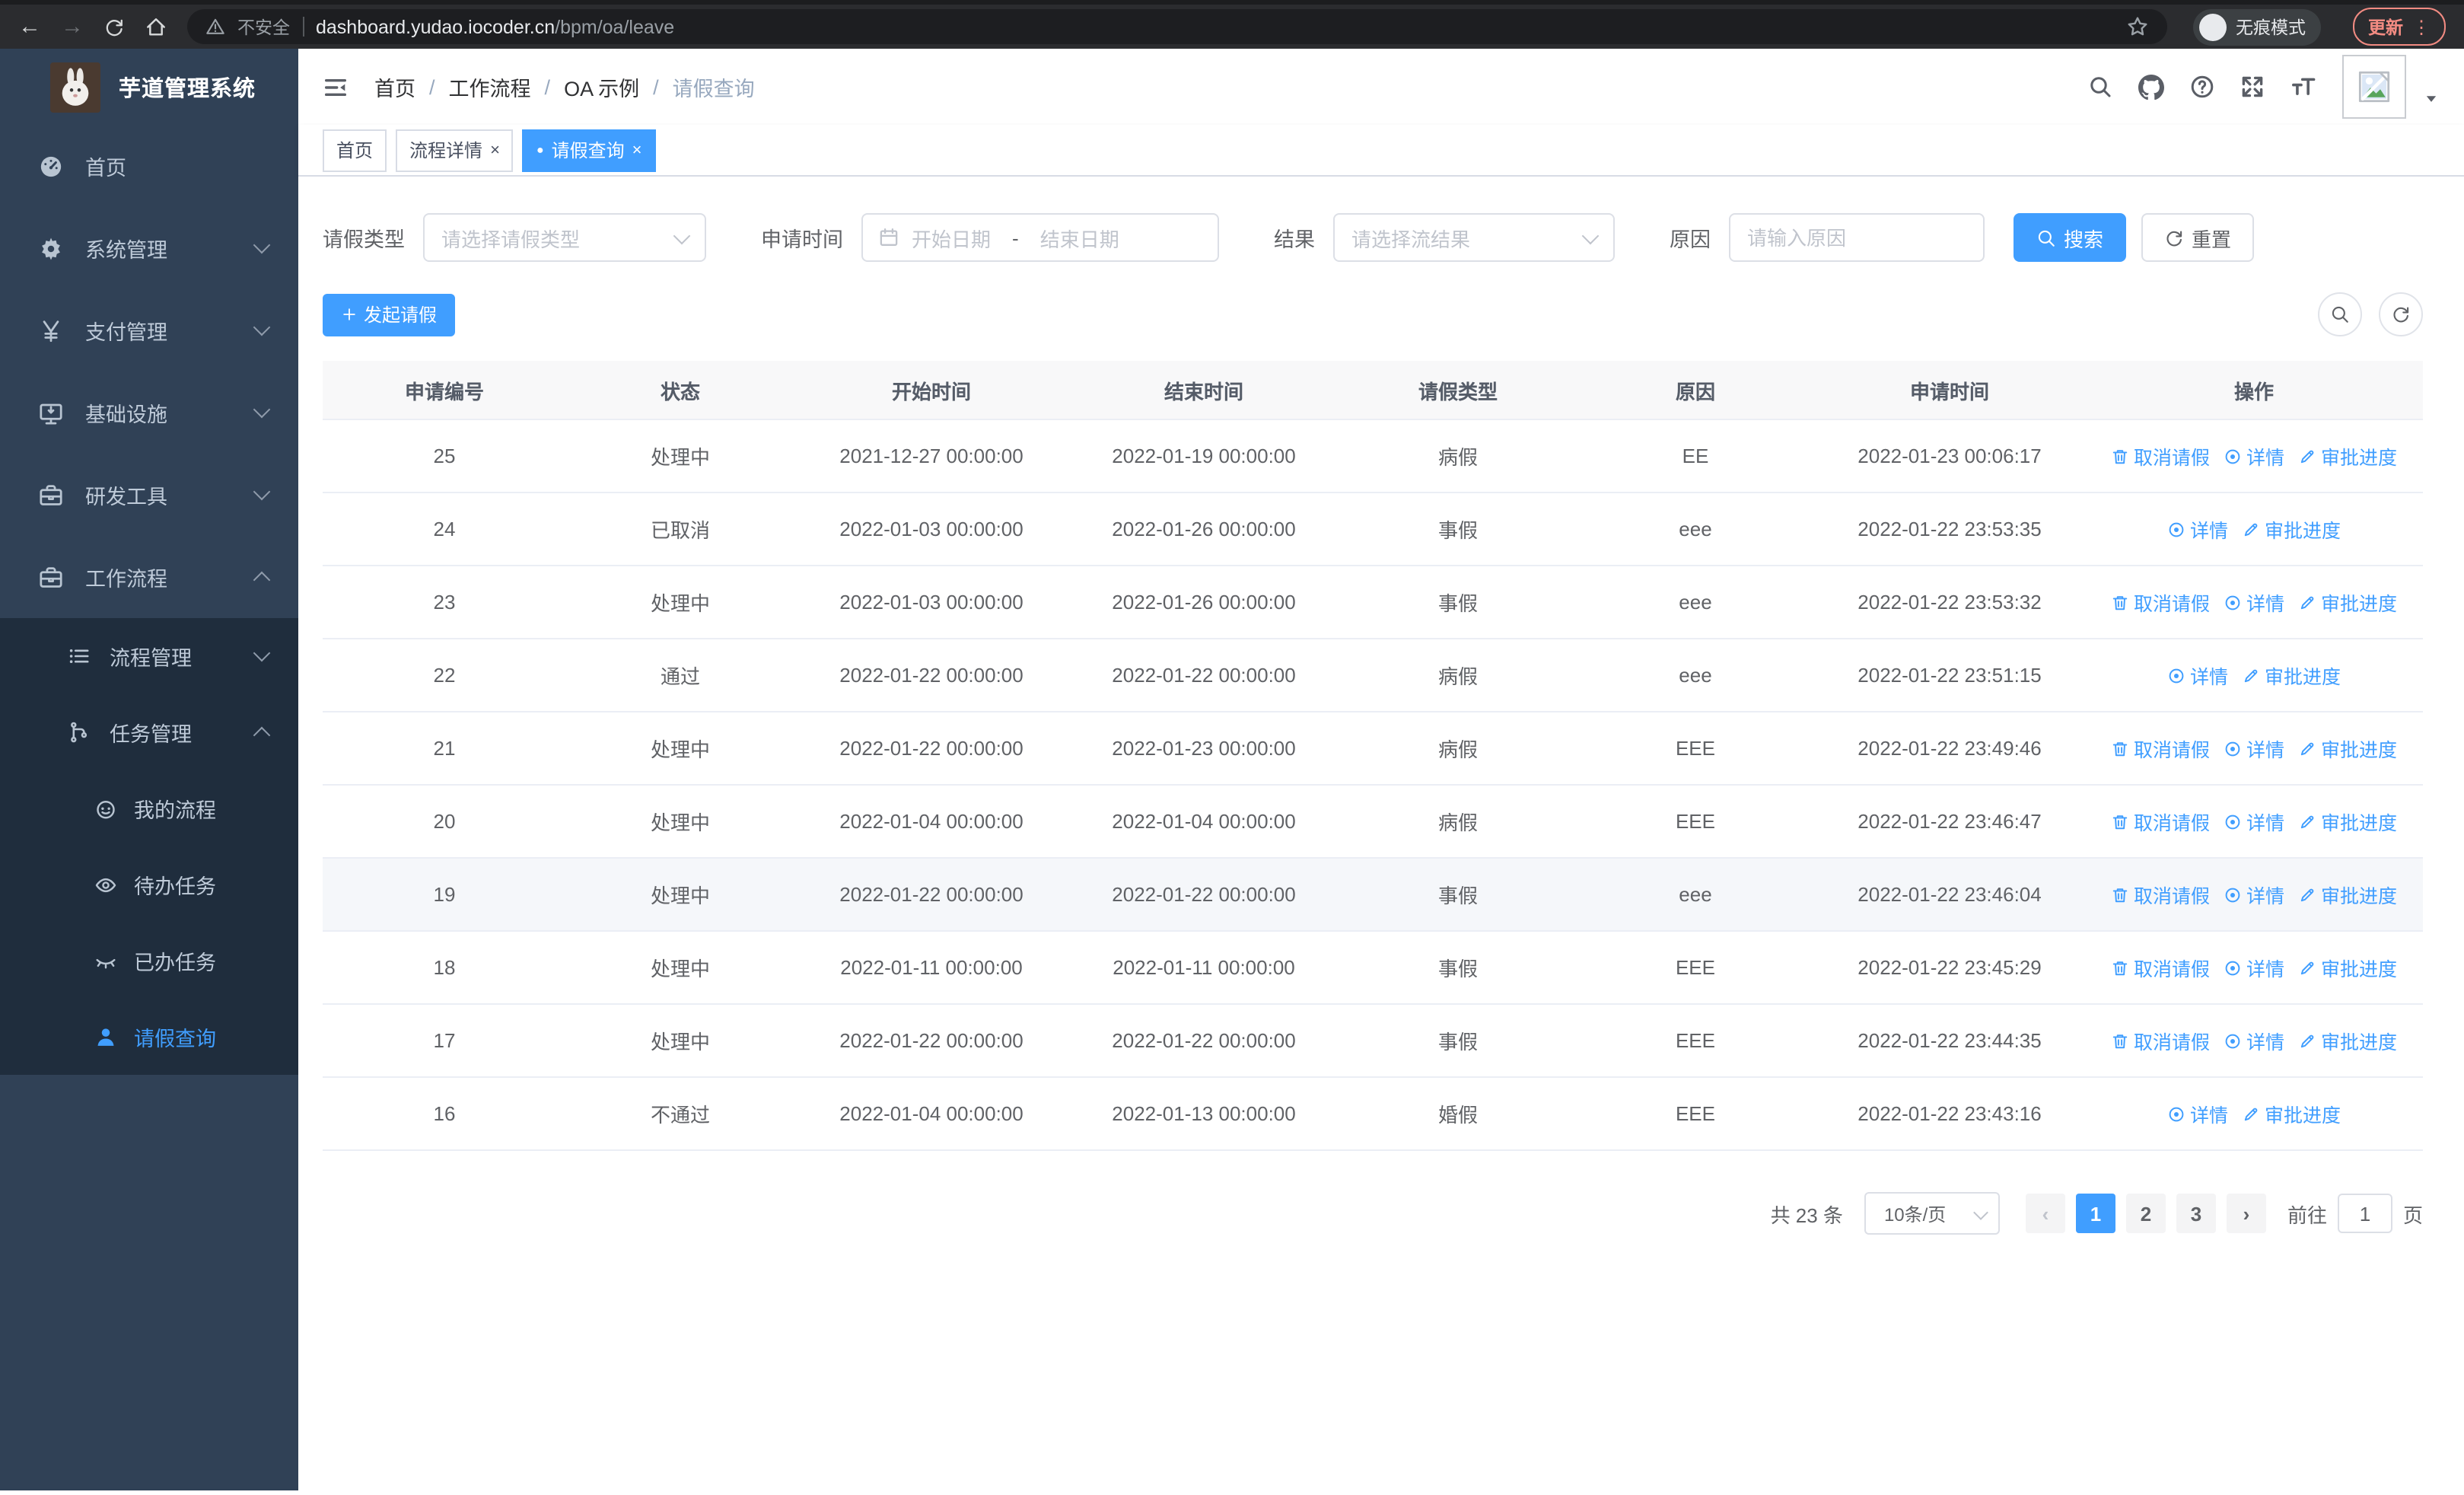 The height and width of the screenshot is (1495, 2464). I want to click on page-size-select: 10条/页, so click(1932, 1214).